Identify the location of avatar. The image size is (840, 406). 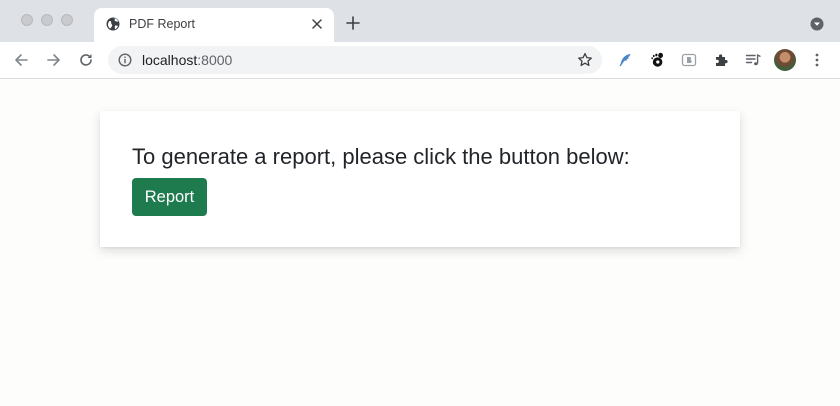
(785, 60).